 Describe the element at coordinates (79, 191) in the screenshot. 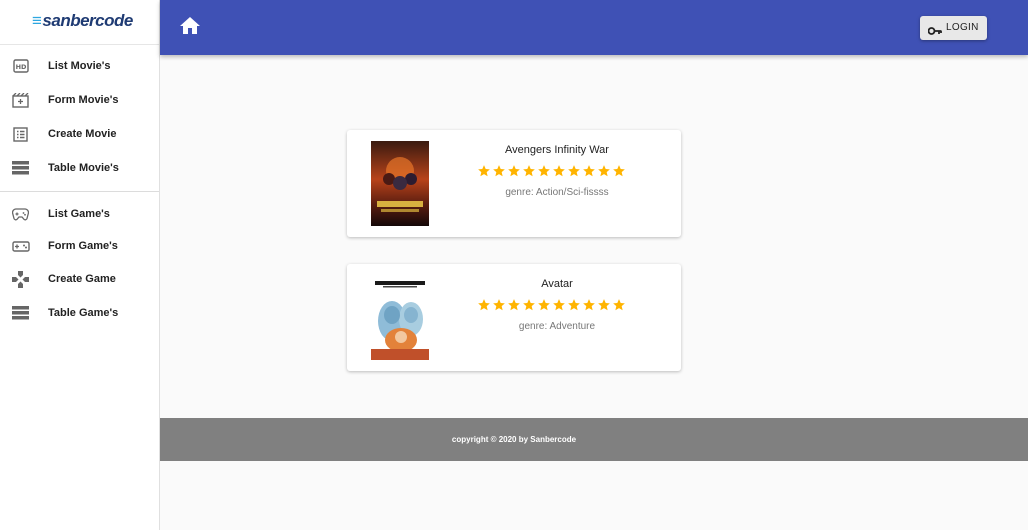

I see `sidebar-divider` at that location.